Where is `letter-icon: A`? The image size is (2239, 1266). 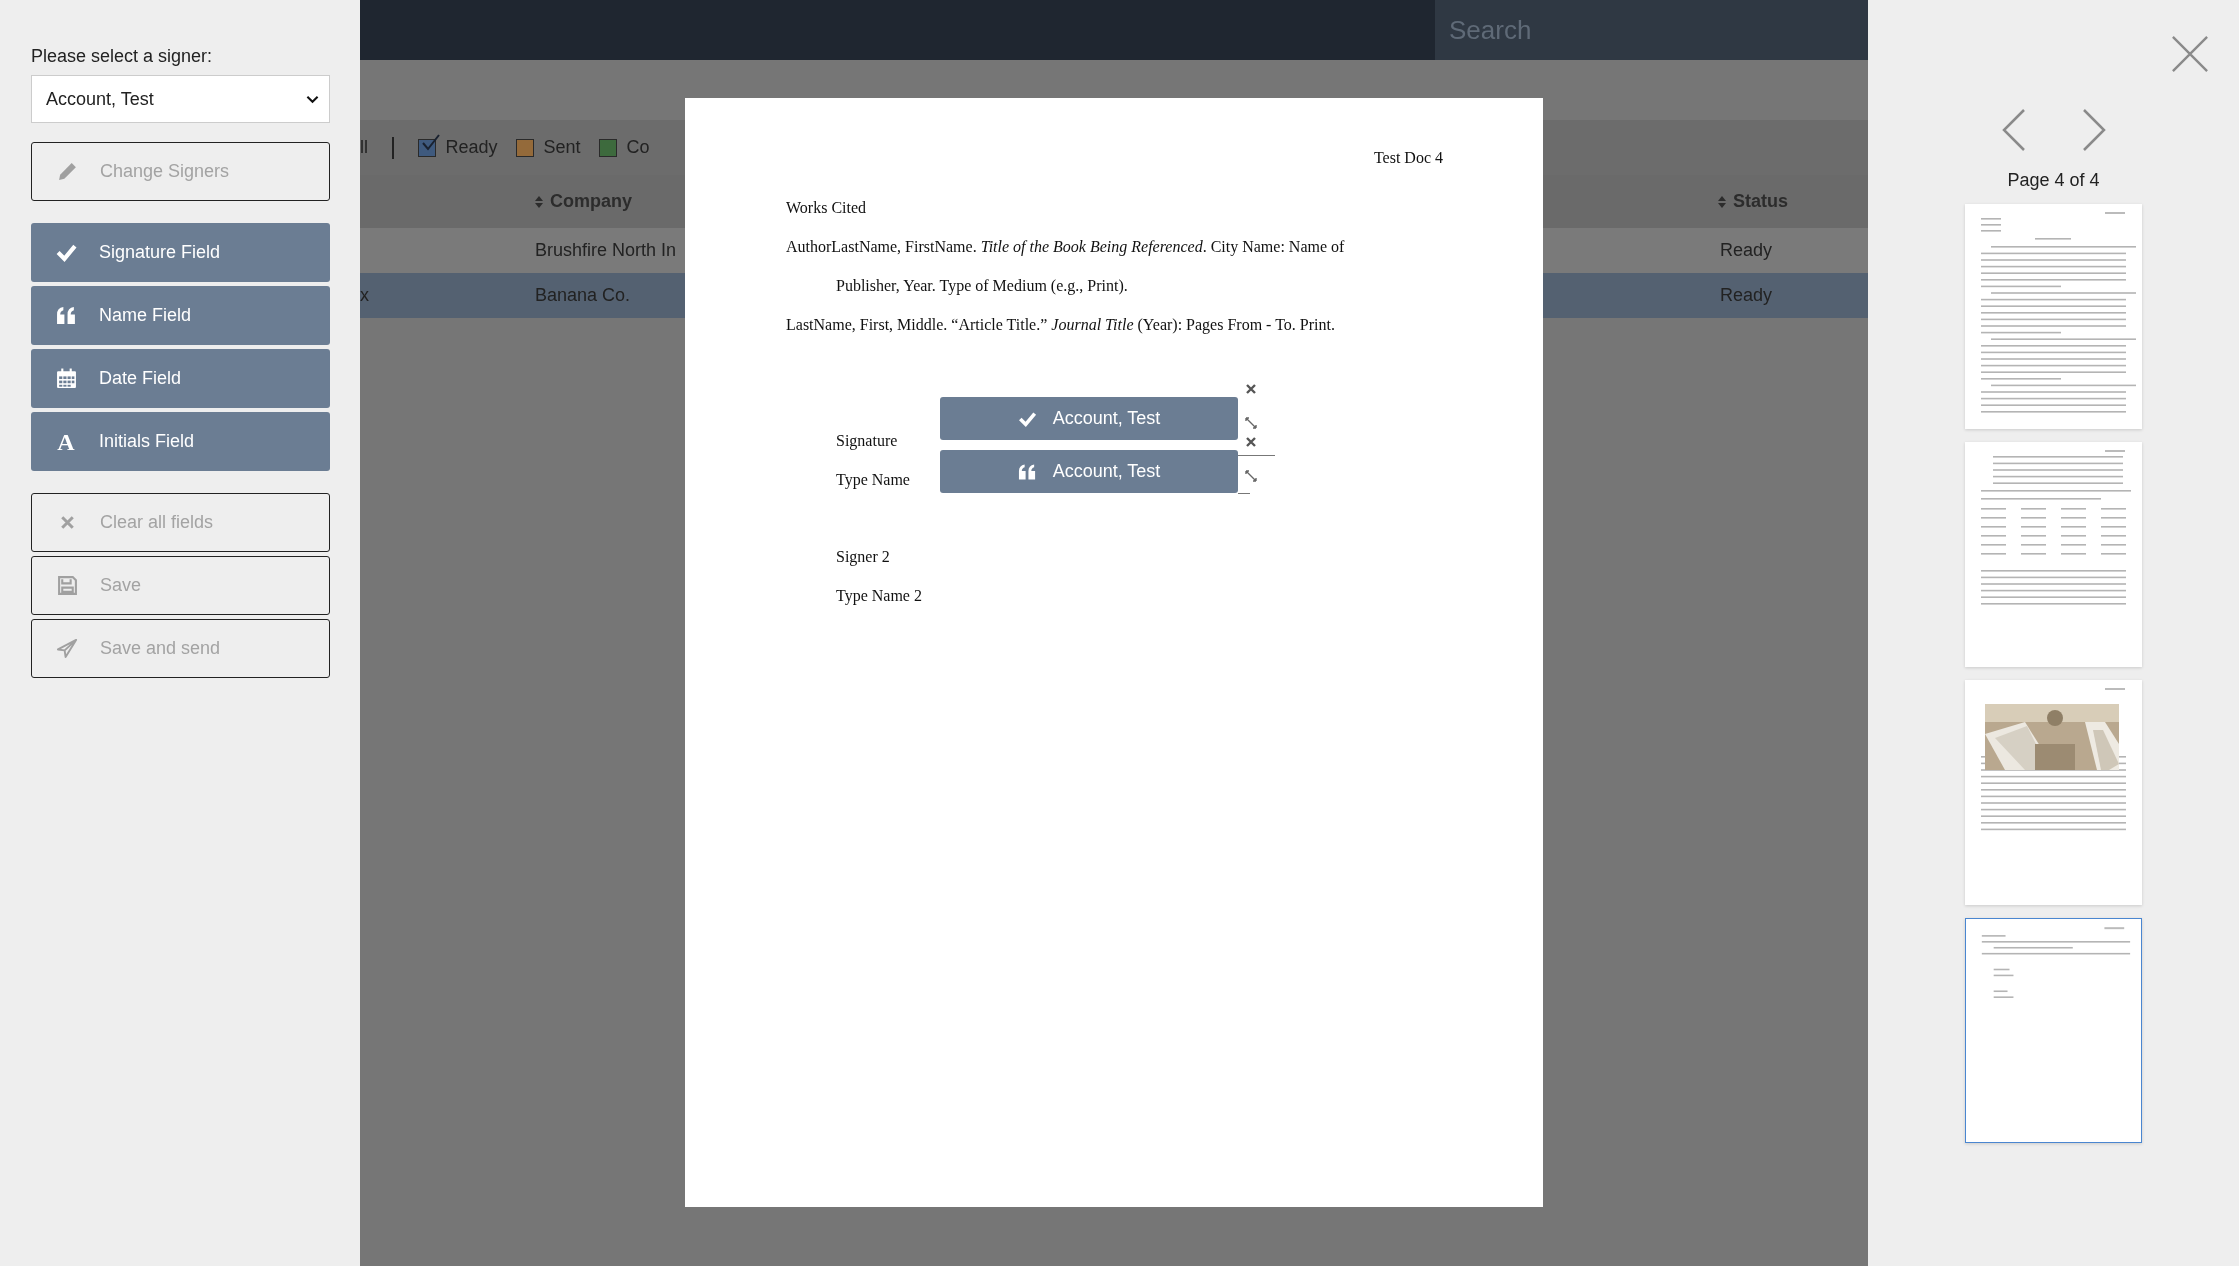 letter-icon: A is located at coordinates (66, 441).